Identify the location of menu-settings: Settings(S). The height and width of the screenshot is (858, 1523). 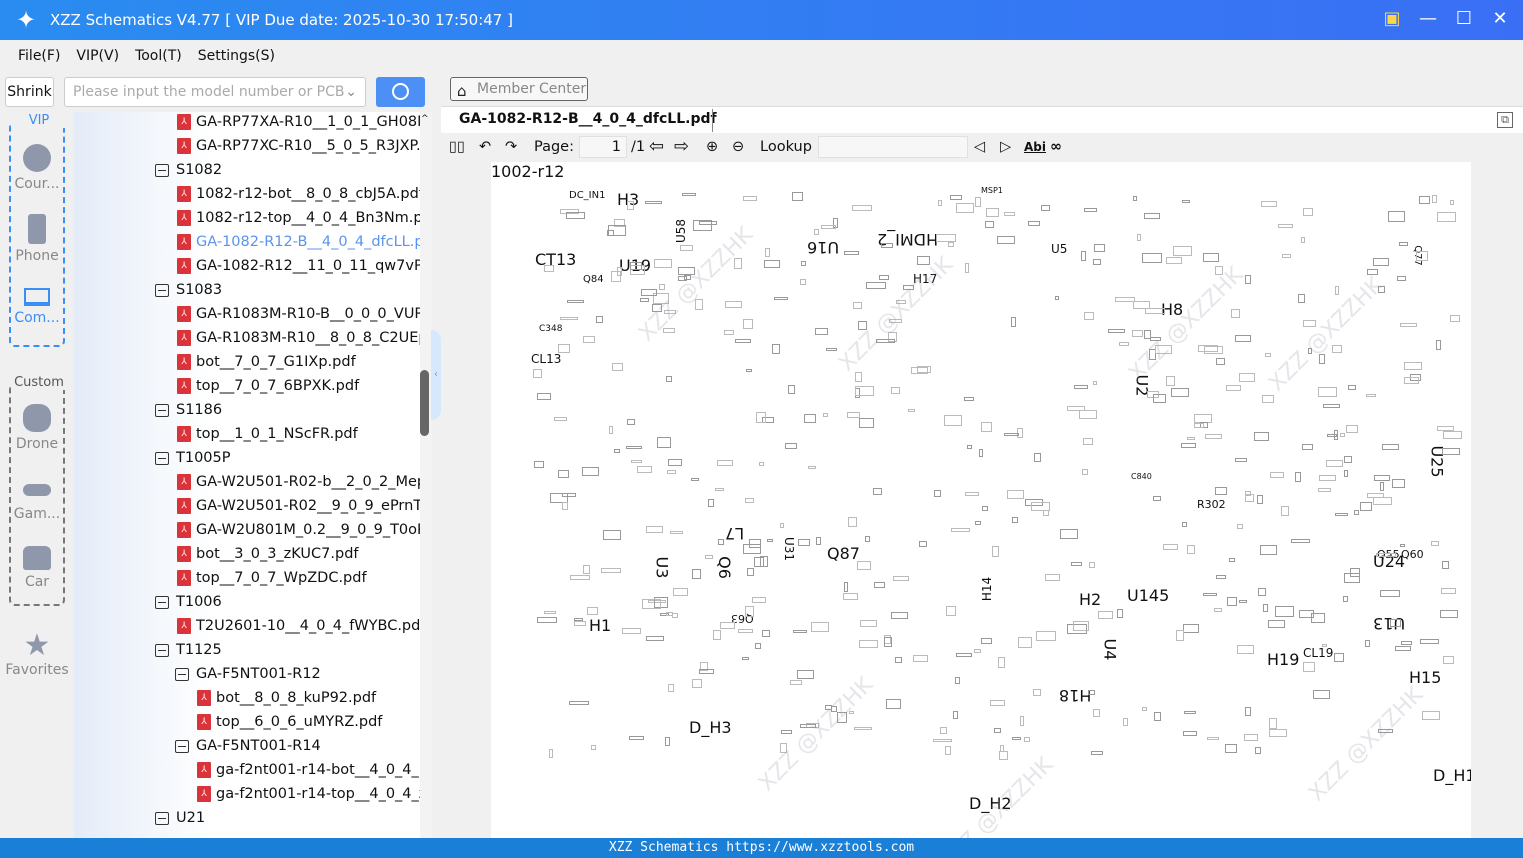
(236, 56).